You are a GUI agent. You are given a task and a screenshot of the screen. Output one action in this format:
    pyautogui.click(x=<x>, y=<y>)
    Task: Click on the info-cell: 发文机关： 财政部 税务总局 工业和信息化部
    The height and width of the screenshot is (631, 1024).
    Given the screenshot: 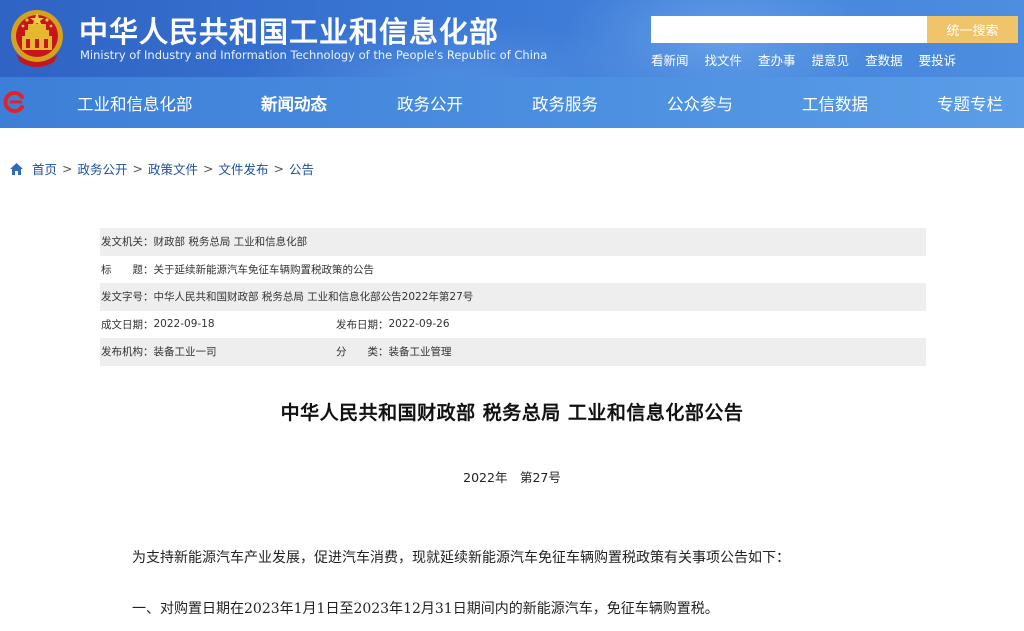 What is the action you would take?
    pyautogui.click(x=203, y=241)
    